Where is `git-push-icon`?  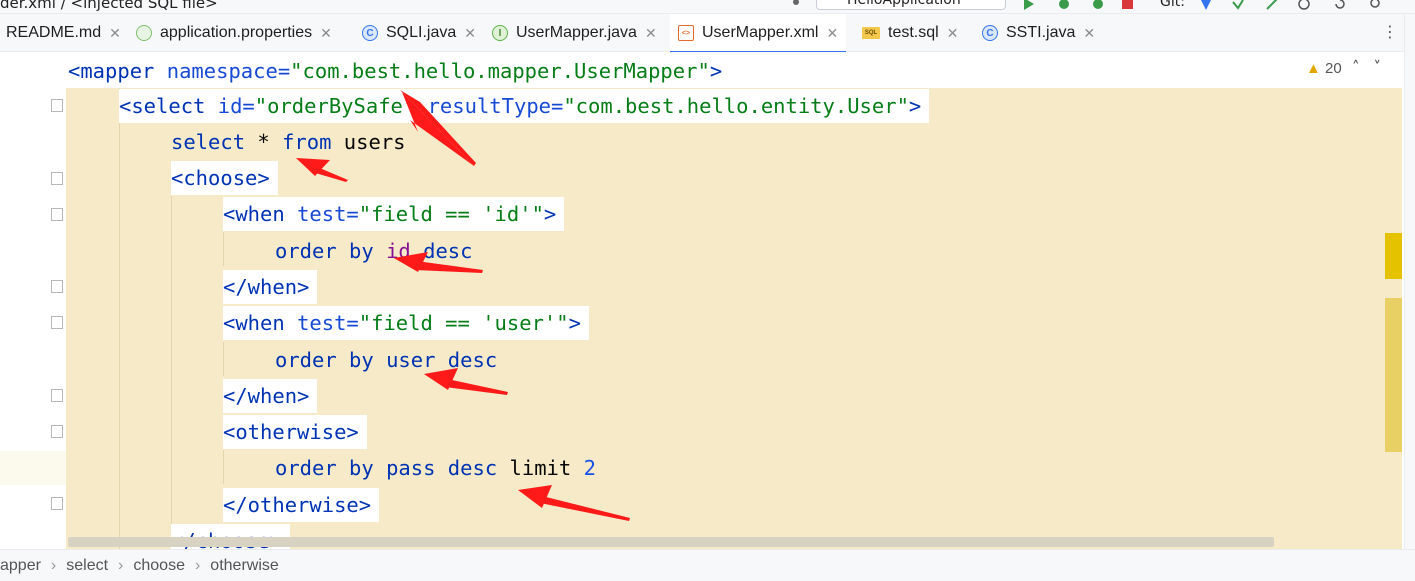
git-push-icon is located at coordinates (1272, 5).